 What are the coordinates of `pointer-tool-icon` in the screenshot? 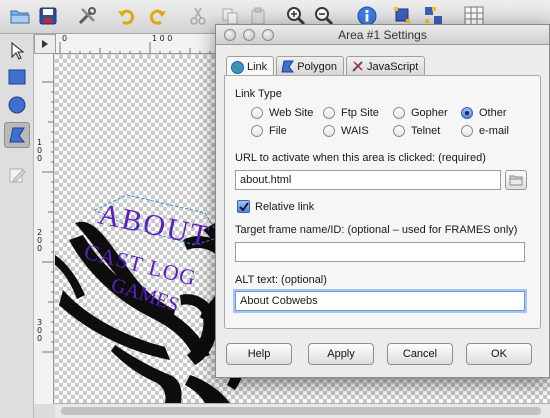 It's located at (17, 51).